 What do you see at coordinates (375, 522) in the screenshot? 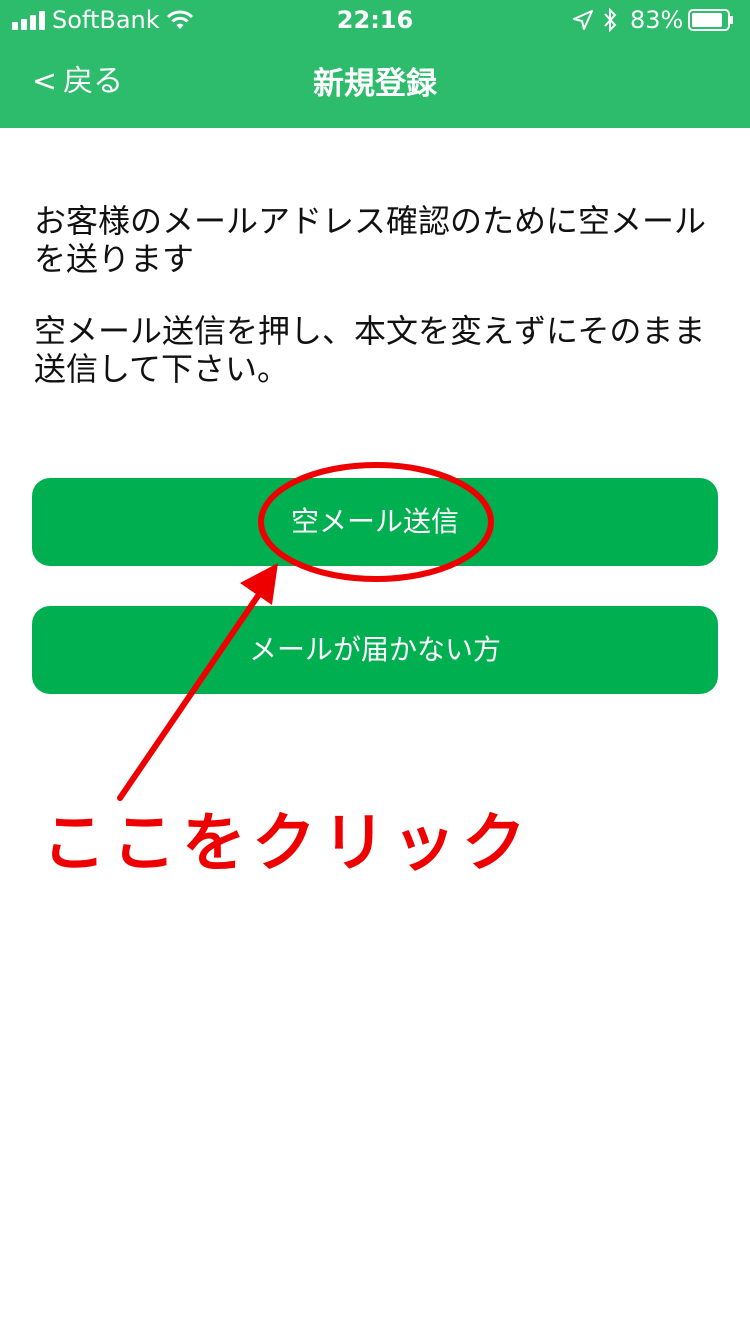
I see `send-empty-mail-button: 空メール送信` at bounding box center [375, 522].